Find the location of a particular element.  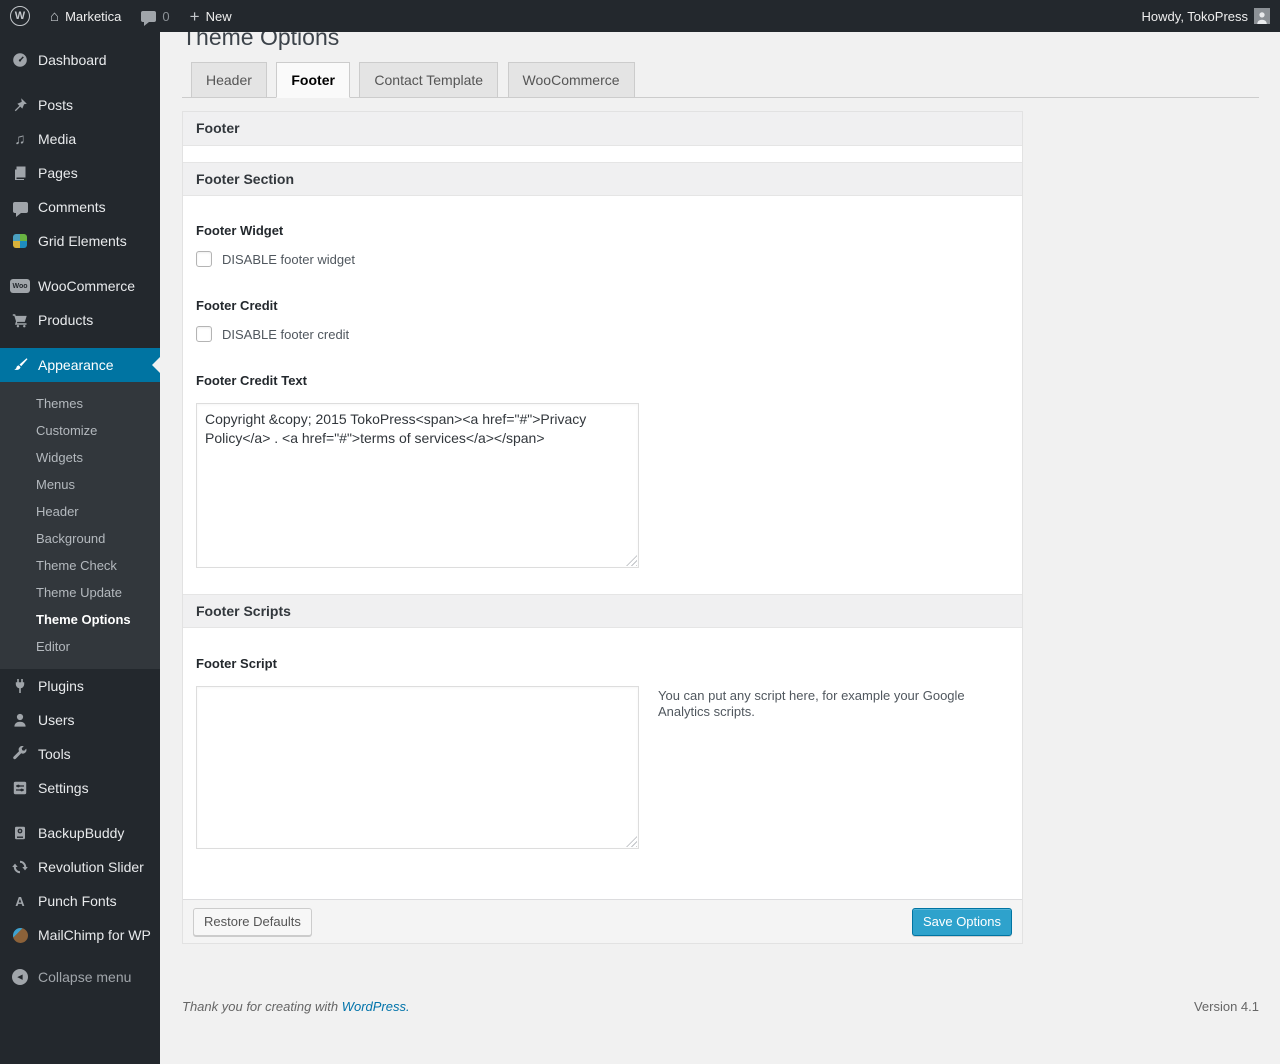

new-content-menu: + New is located at coordinates (211, 16).